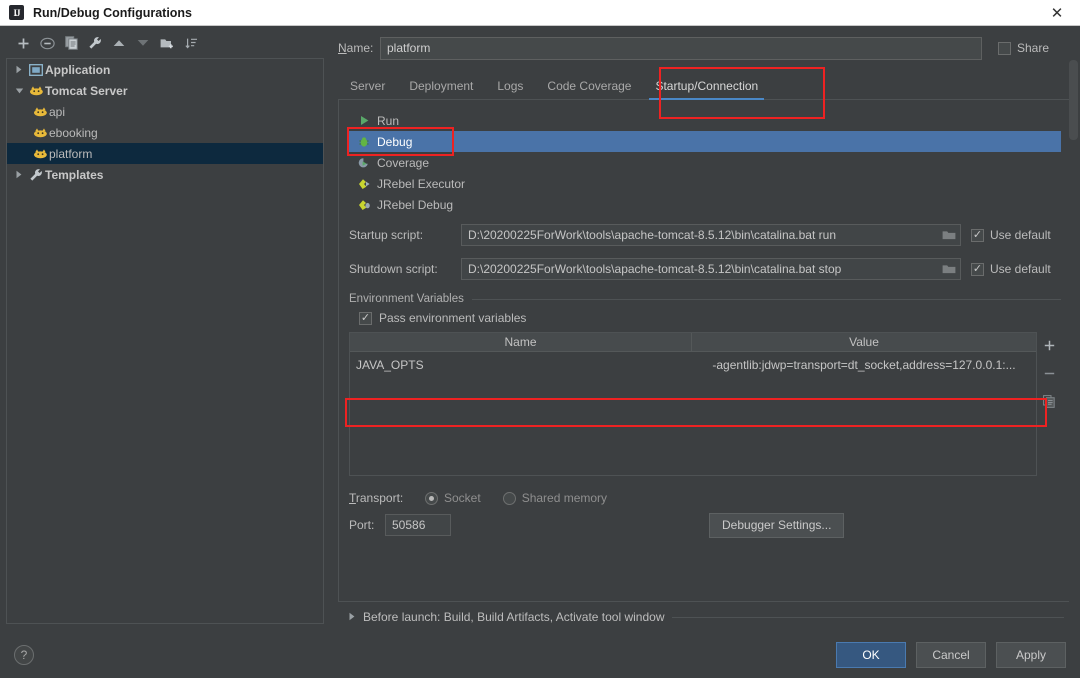 The image size is (1080, 678). Describe the element at coordinates (521, 342) in the screenshot. I see `column-header-name: Name` at that location.